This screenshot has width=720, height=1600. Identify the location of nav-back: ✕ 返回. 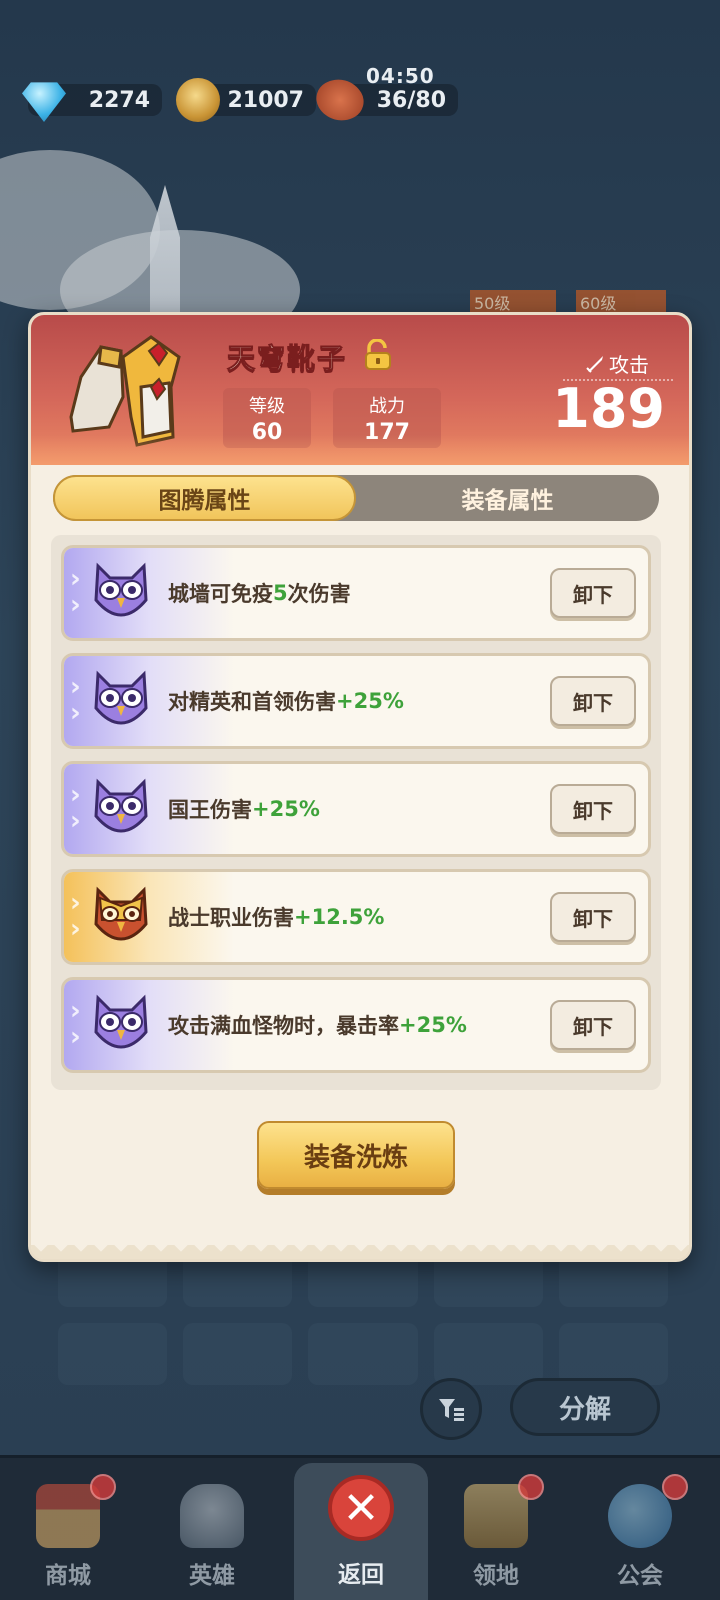
(361, 1531).